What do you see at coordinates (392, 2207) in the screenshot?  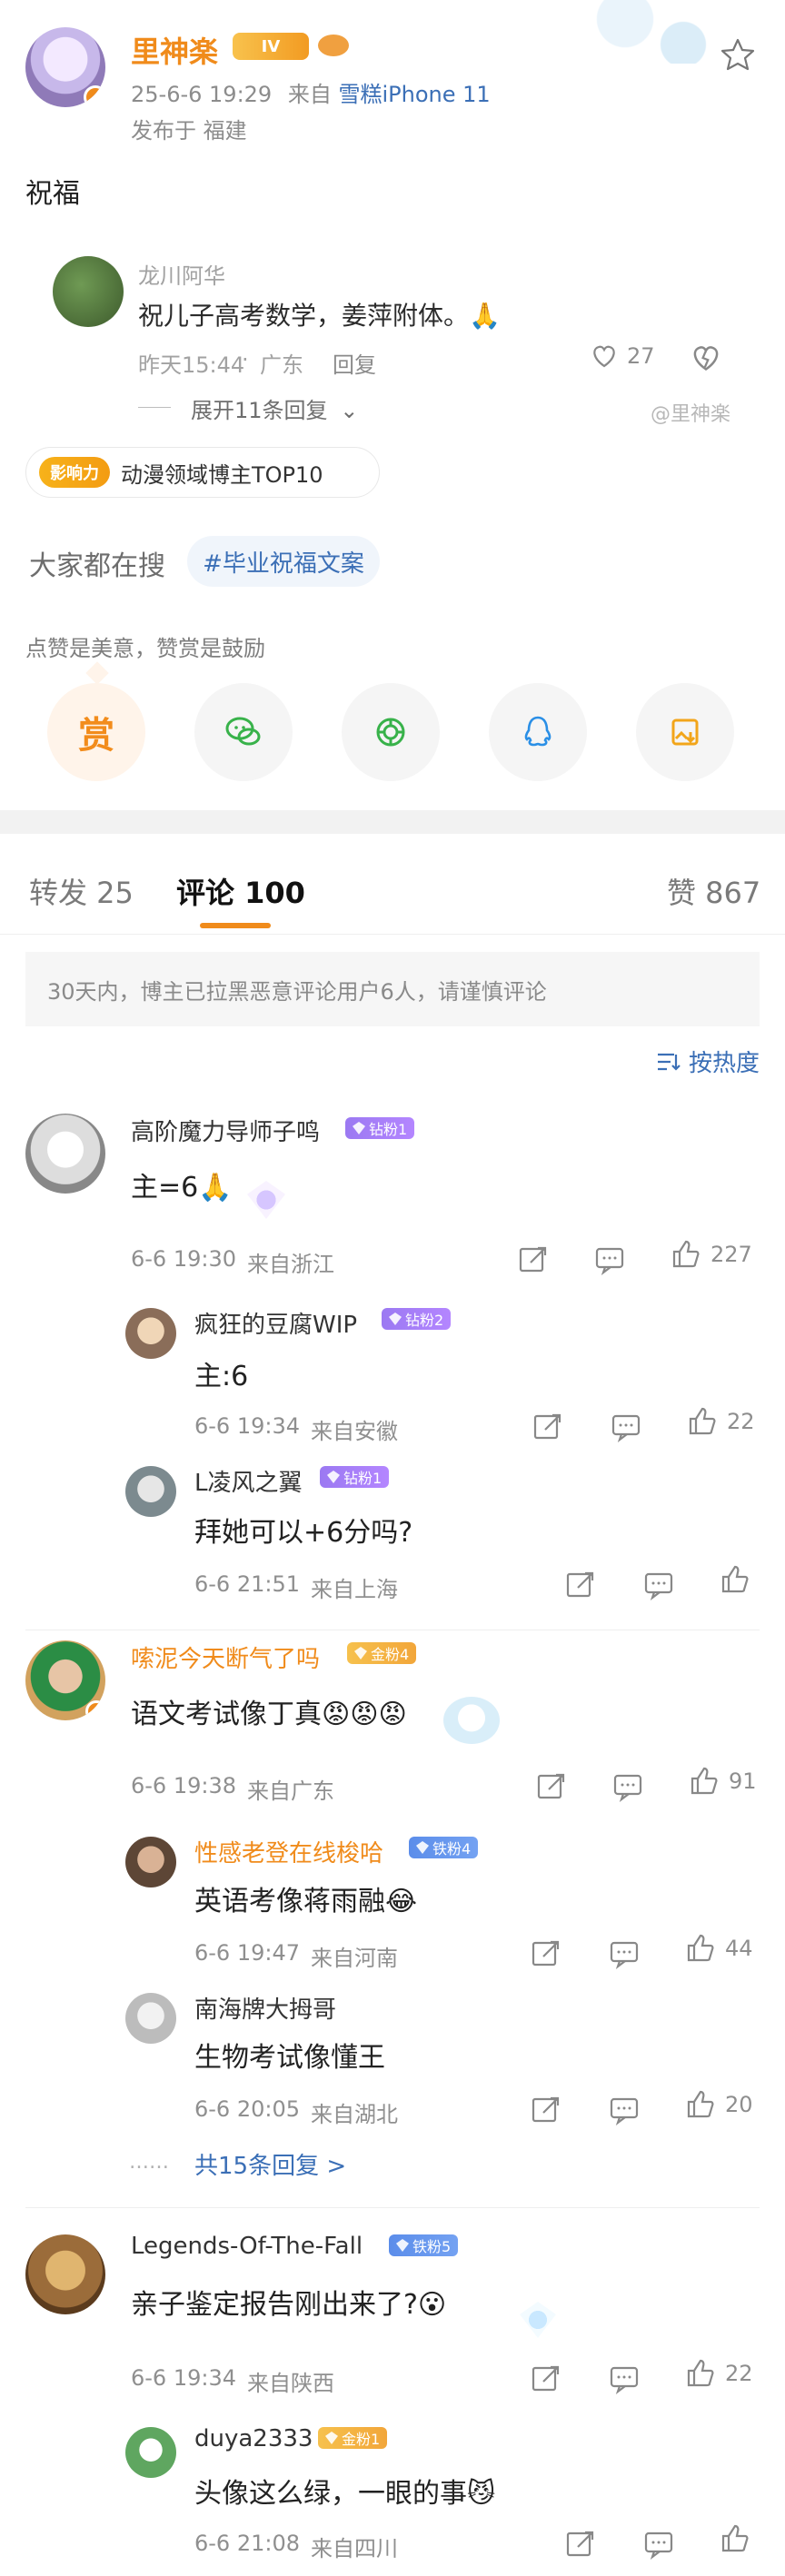 I see `comment-divider` at bounding box center [392, 2207].